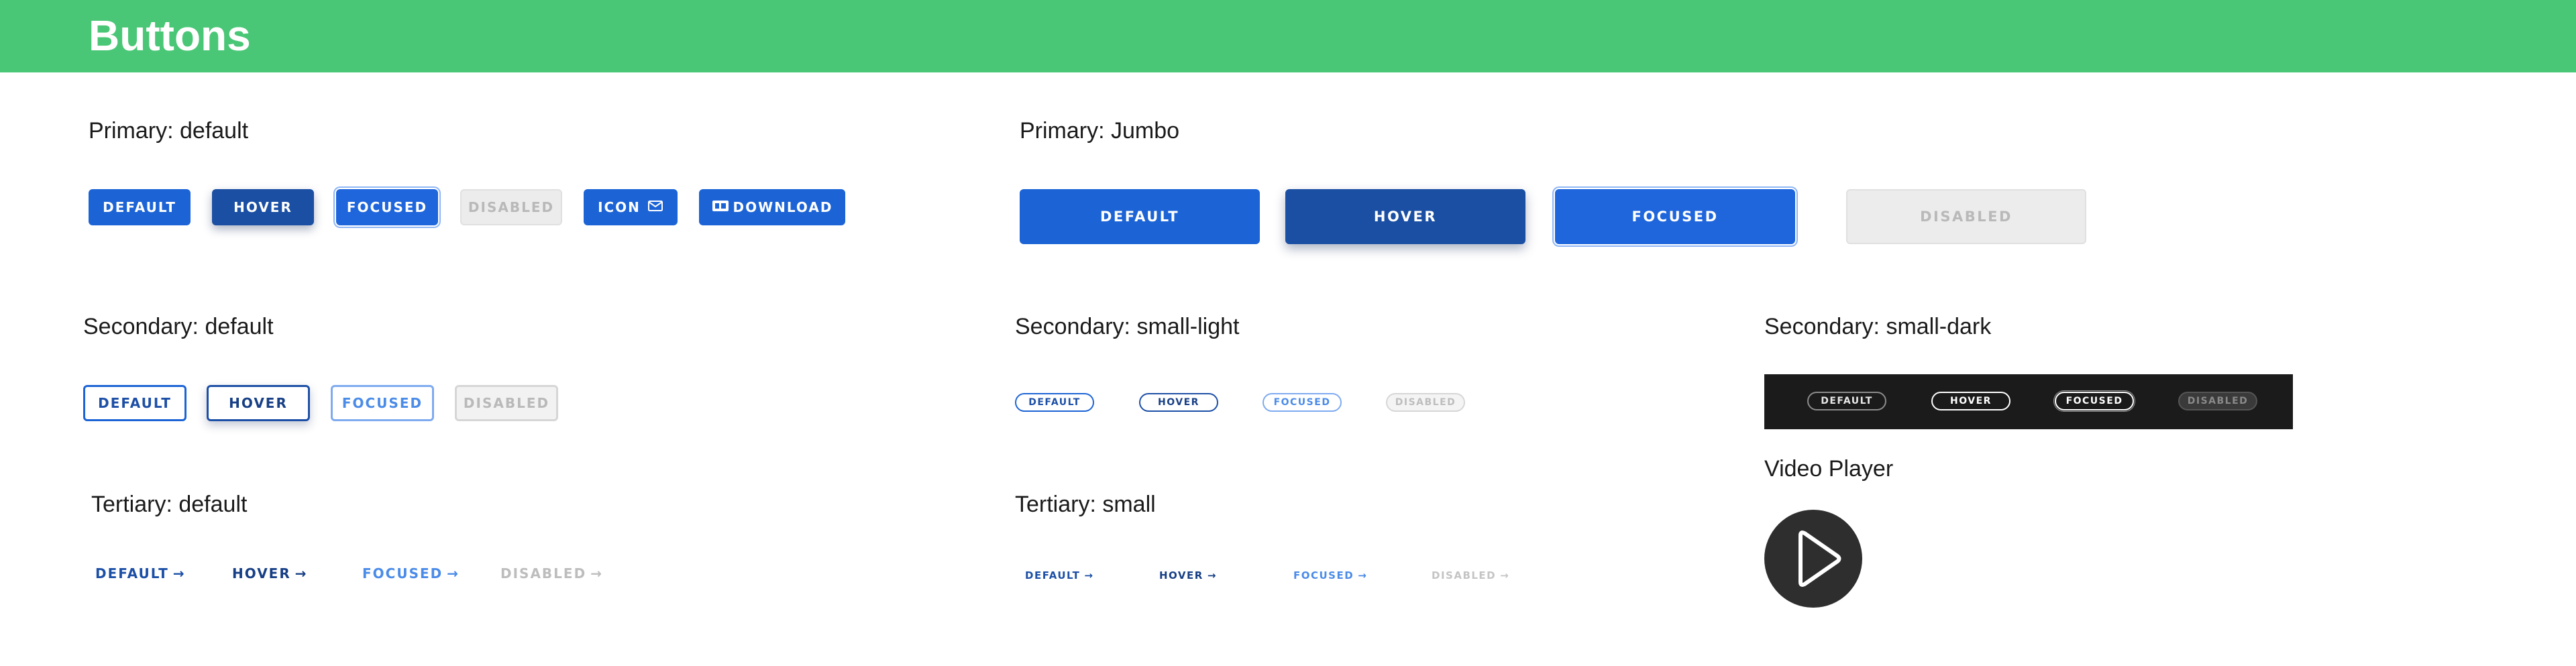 This screenshot has width=2576, height=666. I want to click on primary-download-button: DOWNLOAD, so click(772, 207).